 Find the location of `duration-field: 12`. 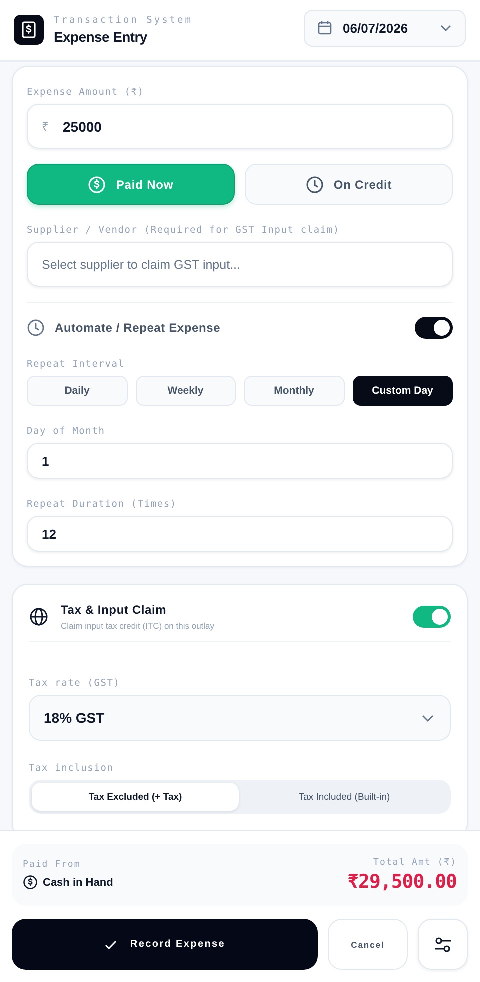

duration-field: 12 is located at coordinates (240, 534).